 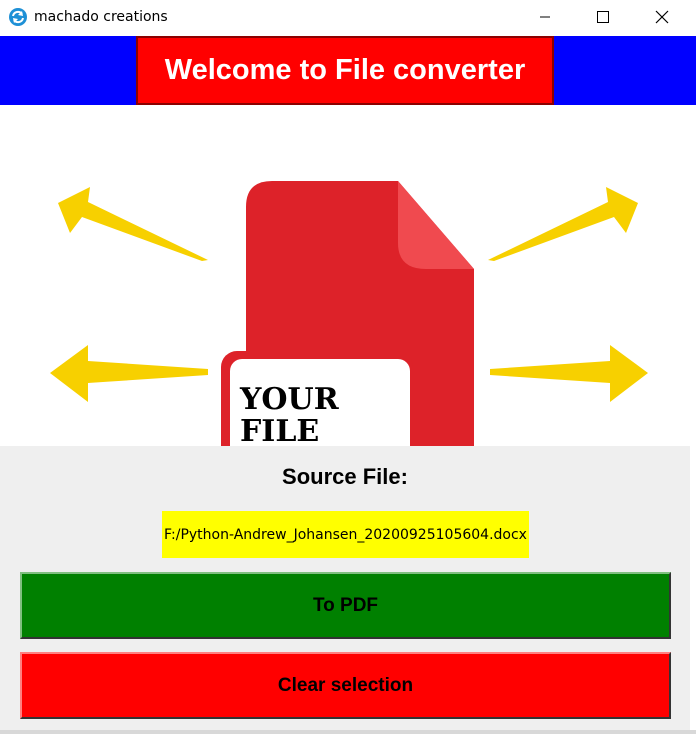 What do you see at coordinates (348, 18) in the screenshot?
I see `window-titlebar: machado creations` at bounding box center [348, 18].